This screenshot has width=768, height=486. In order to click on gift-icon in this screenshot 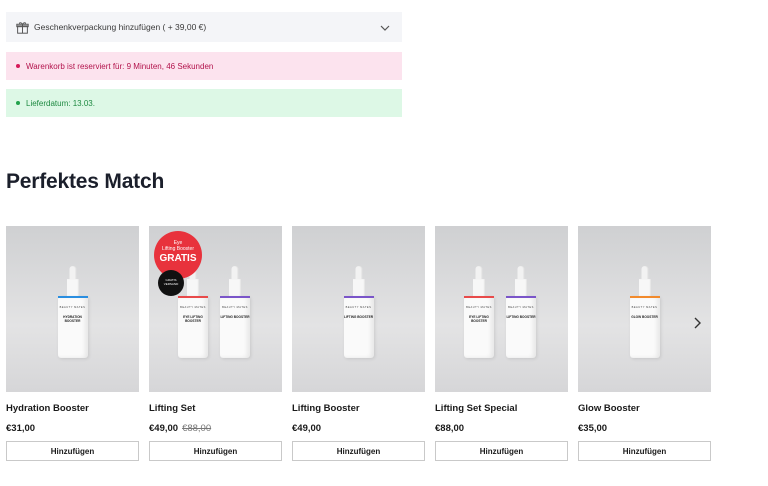, I will do `click(22, 27)`.